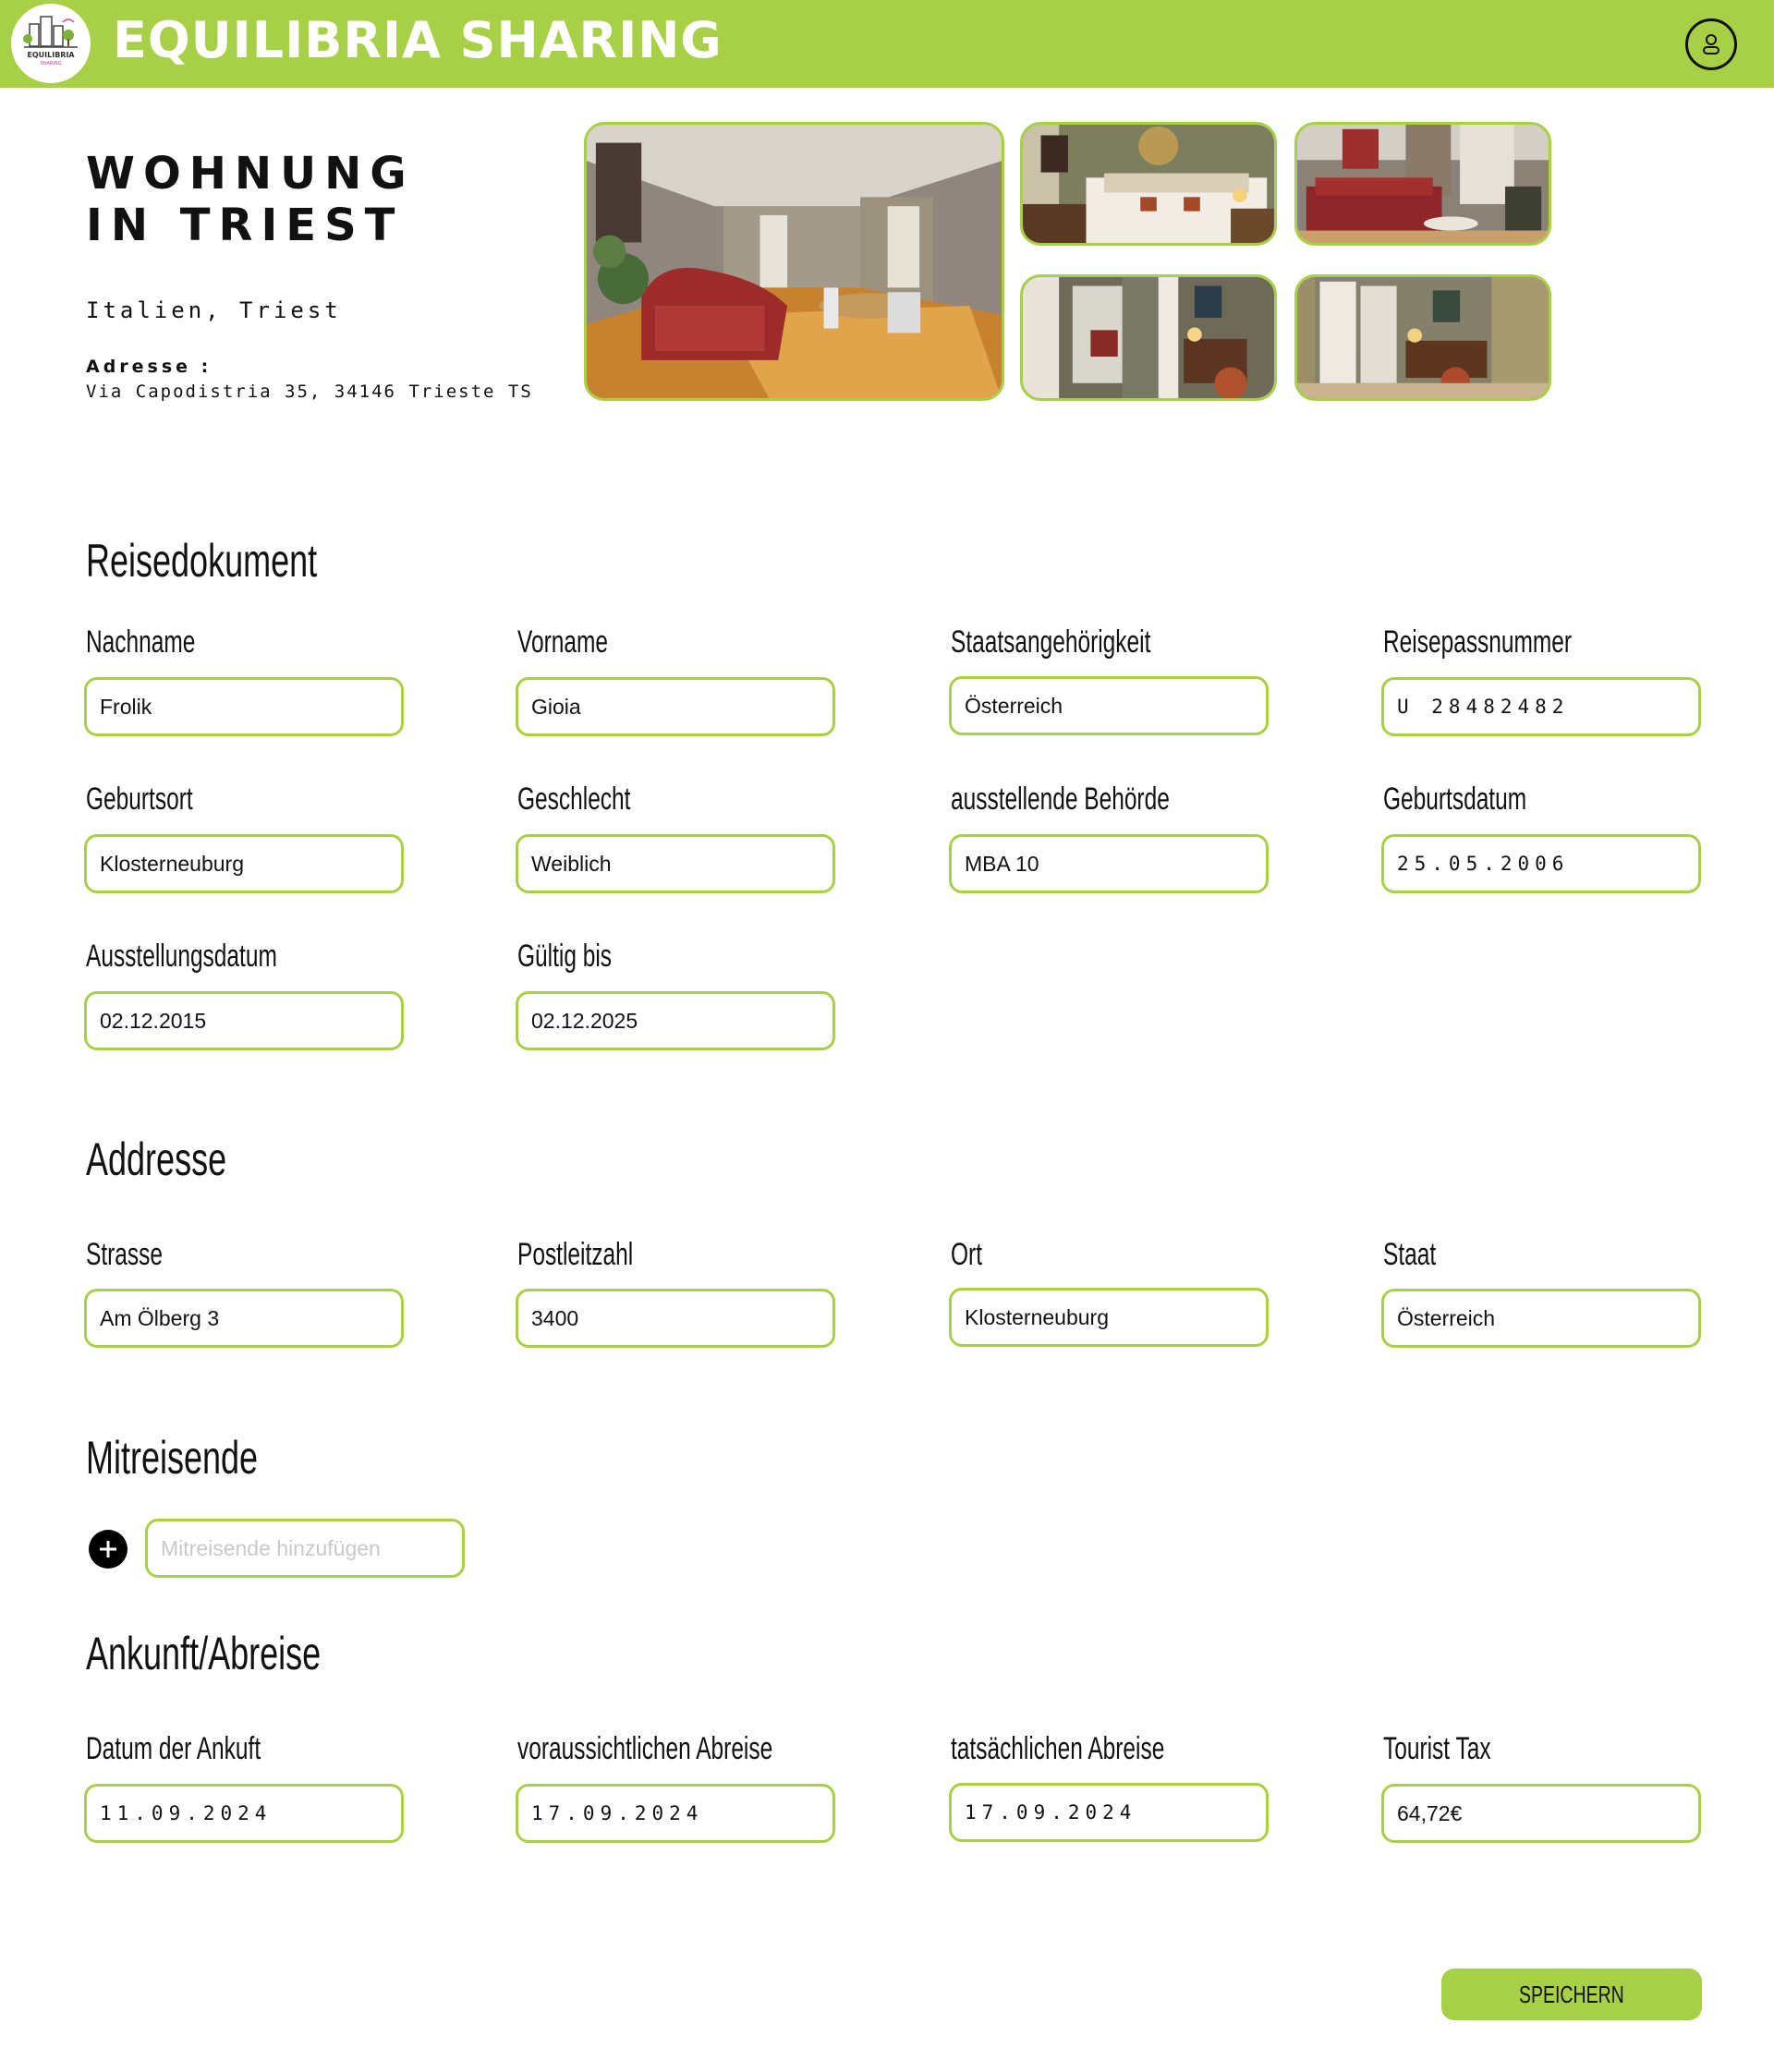 The image size is (1774, 2072). What do you see at coordinates (562, 642) in the screenshot?
I see `label-first-name: Vorname` at bounding box center [562, 642].